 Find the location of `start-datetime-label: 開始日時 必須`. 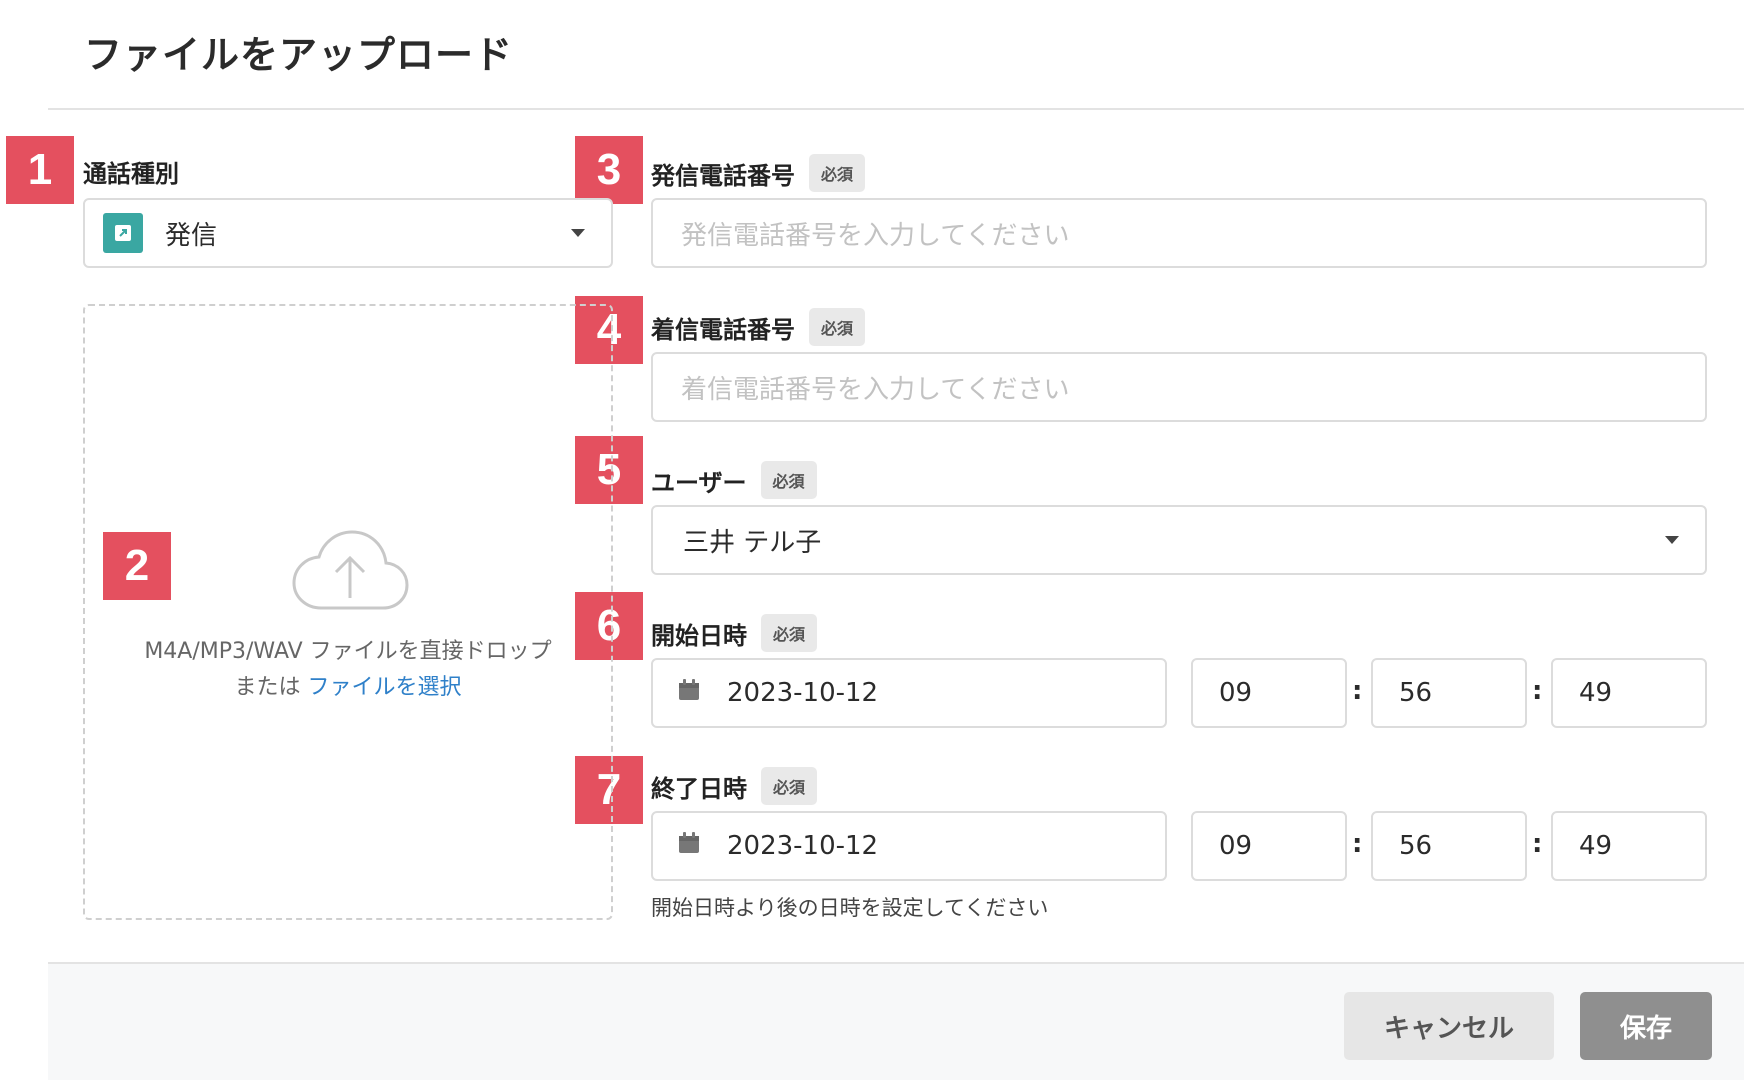

start-datetime-label: 開始日時 必須 is located at coordinates (734, 633).